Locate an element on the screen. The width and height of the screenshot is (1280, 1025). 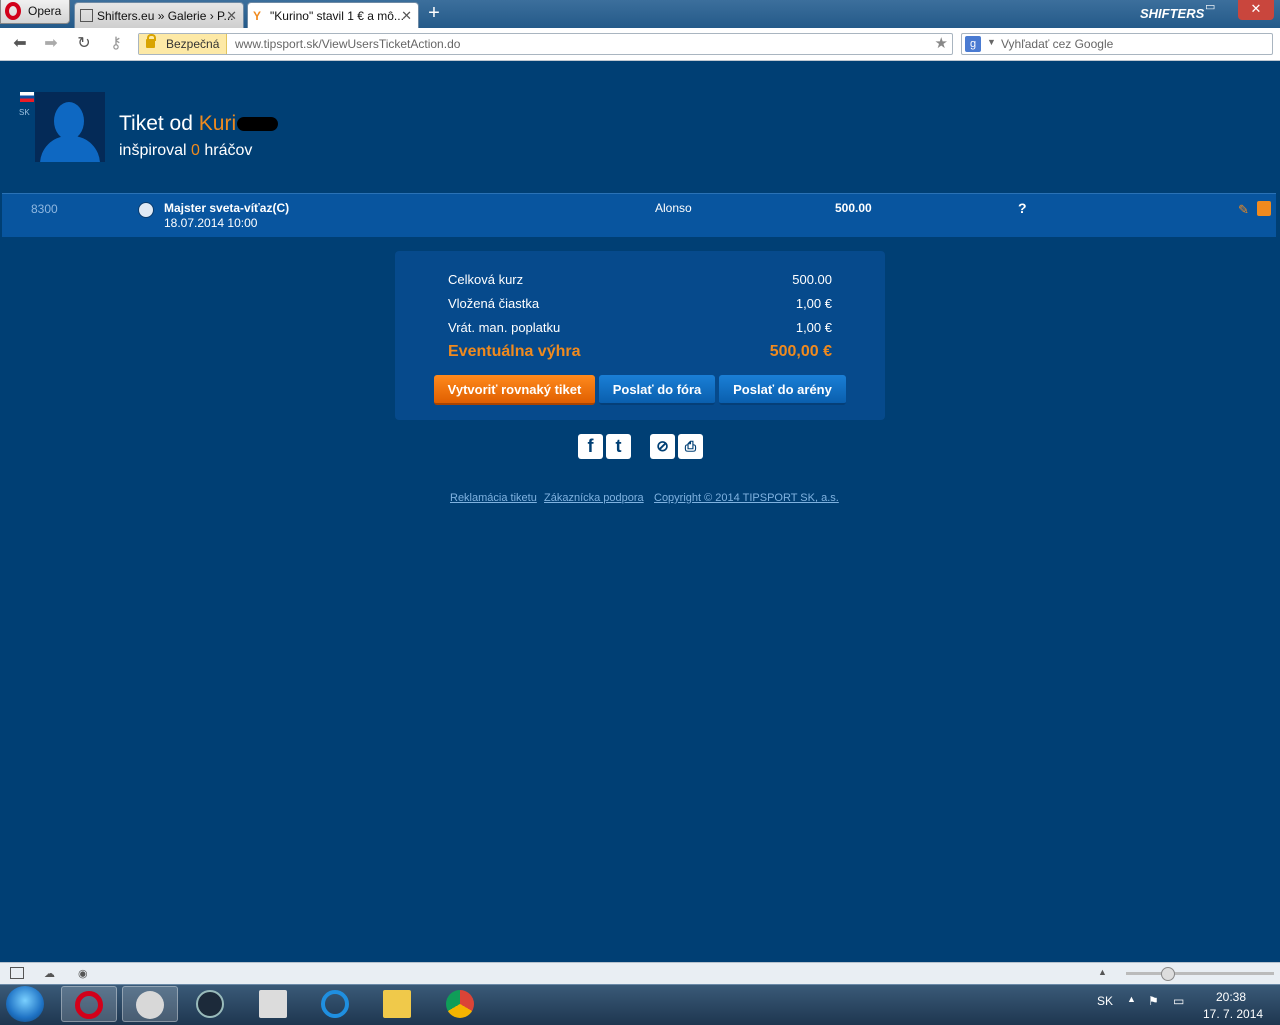
document-icon is located at coordinates (273, 1004).